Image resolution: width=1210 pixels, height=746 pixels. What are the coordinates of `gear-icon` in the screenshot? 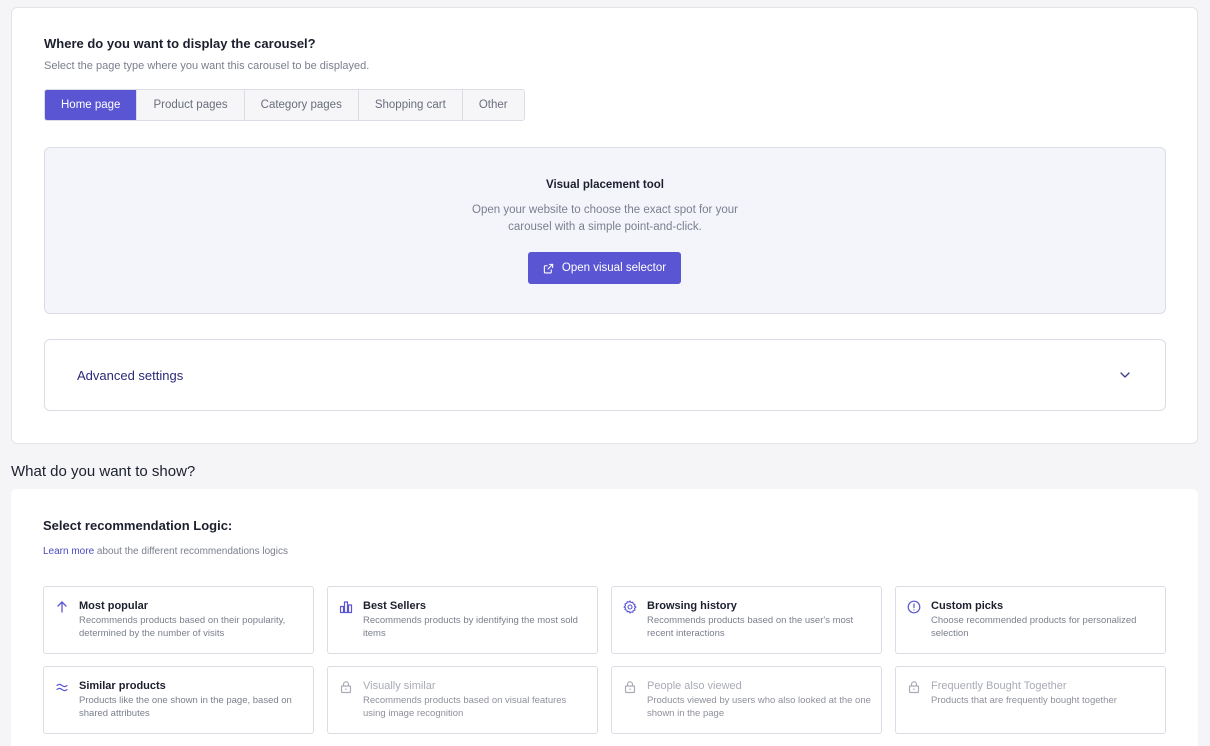 It's located at (630, 607).